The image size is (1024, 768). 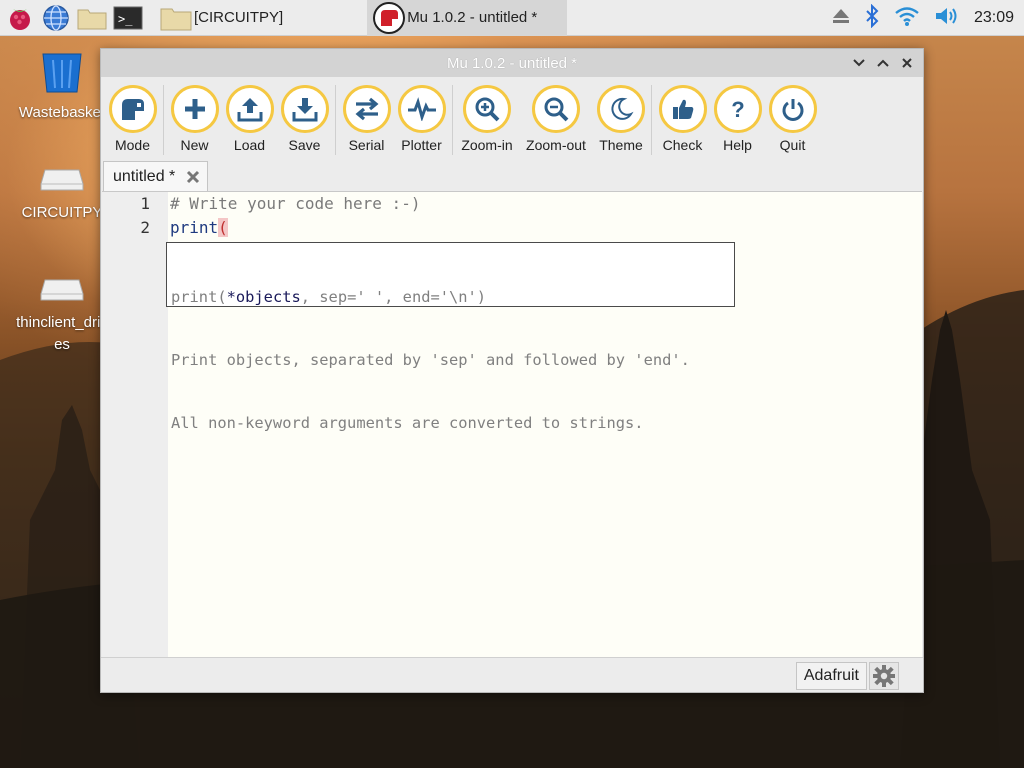 What do you see at coordinates (144, 176) in the screenshot?
I see `tab-label: untitled *` at bounding box center [144, 176].